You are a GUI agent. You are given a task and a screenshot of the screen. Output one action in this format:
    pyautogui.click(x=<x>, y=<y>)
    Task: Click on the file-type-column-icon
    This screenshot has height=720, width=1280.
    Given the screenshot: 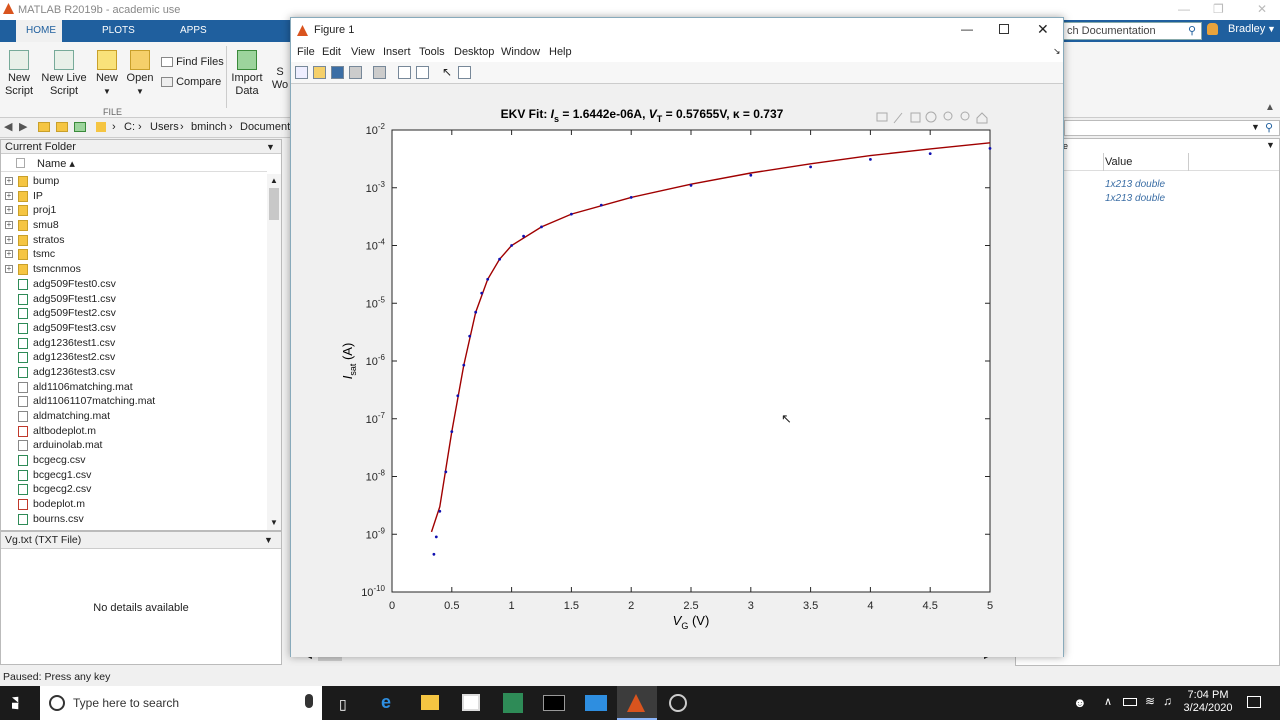 What is the action you would take?
    pyautogui.click(x=20, y=163)
    